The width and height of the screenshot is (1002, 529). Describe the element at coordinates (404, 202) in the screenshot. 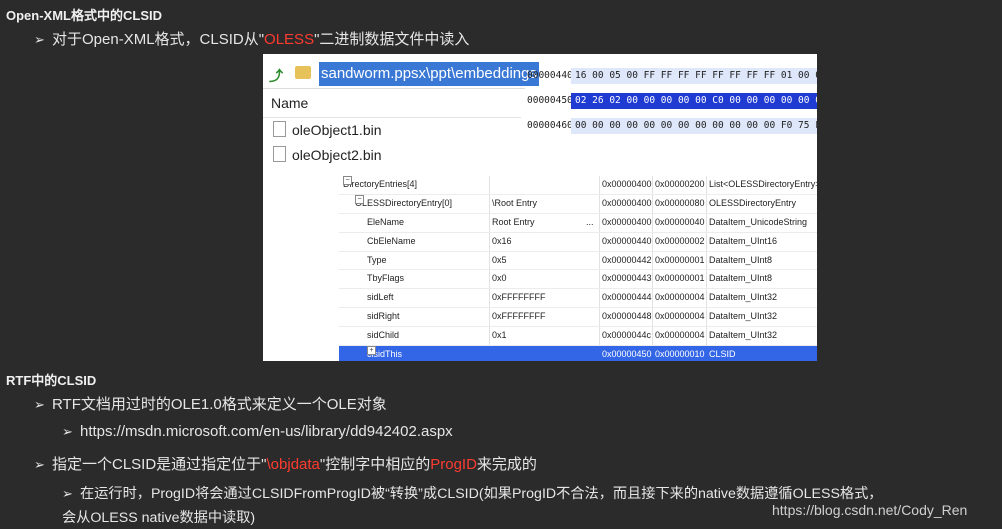

I see `tree-row-label: OLESSDirectoryEntry[0]` at that location.